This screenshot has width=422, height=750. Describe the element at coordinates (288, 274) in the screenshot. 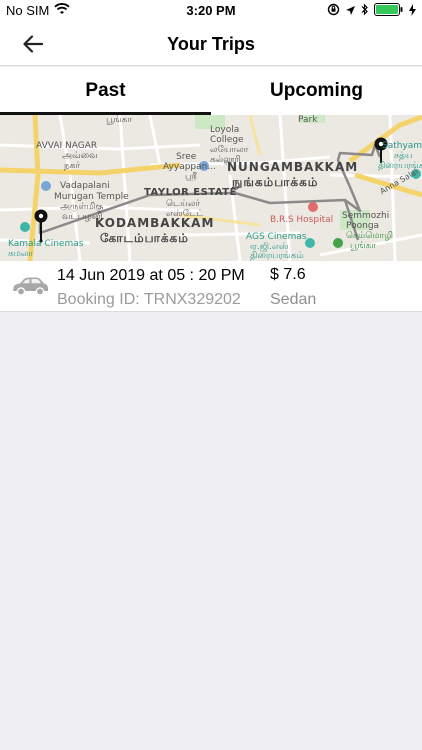

I see `trip-fare: $ 7.6` at that location.